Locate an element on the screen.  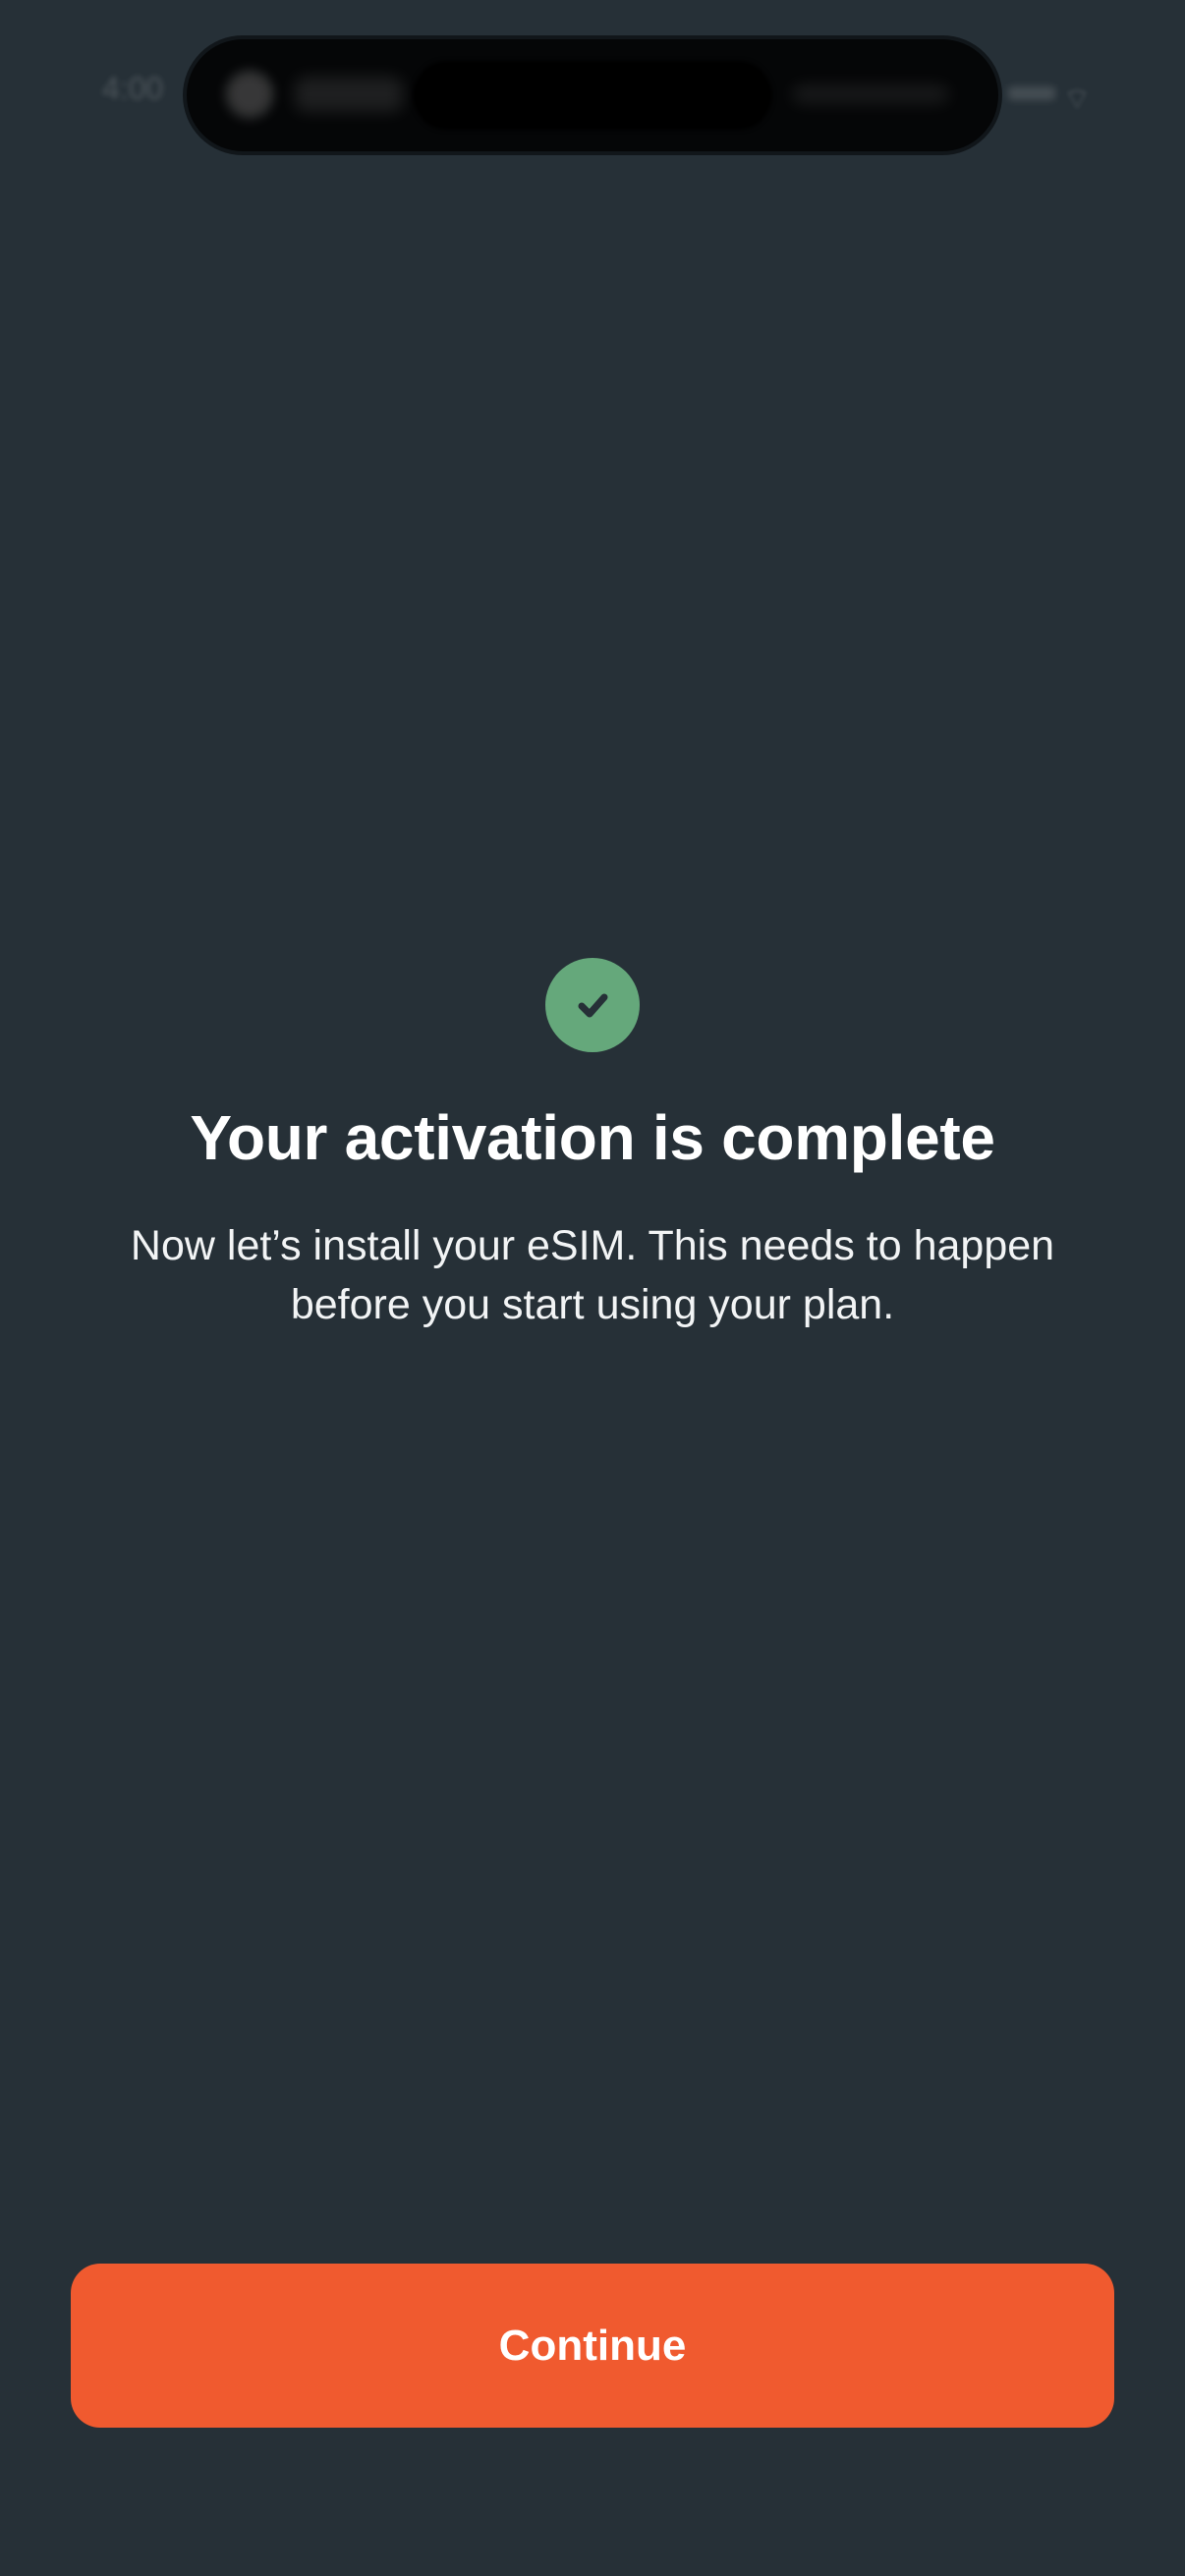
check-icon is located at coordinates (593, 1005).